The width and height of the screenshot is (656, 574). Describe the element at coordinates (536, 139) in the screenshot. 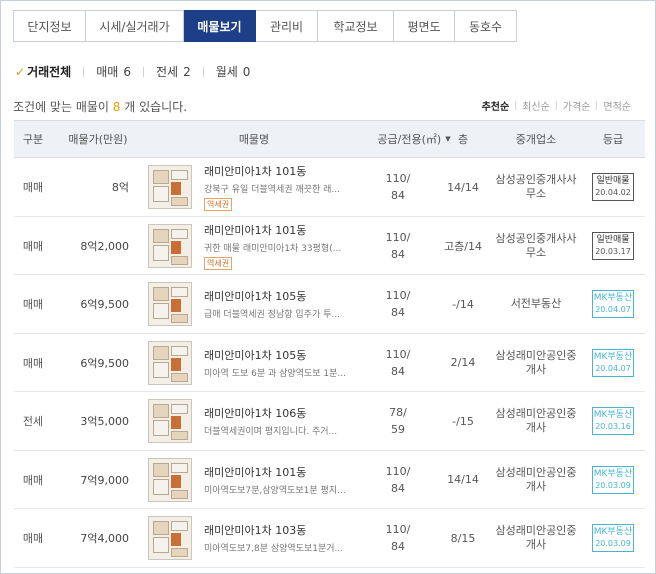

I see `col-agent: 중개업소` at that location.